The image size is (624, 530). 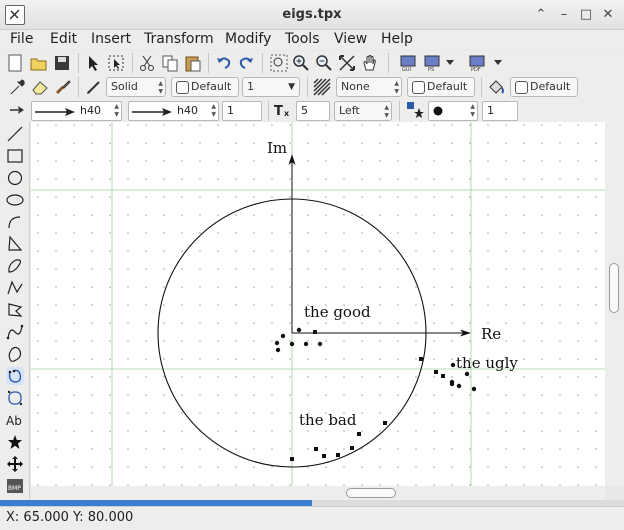 I want to click on blob-tool-icon, so click(x=15, y=354).